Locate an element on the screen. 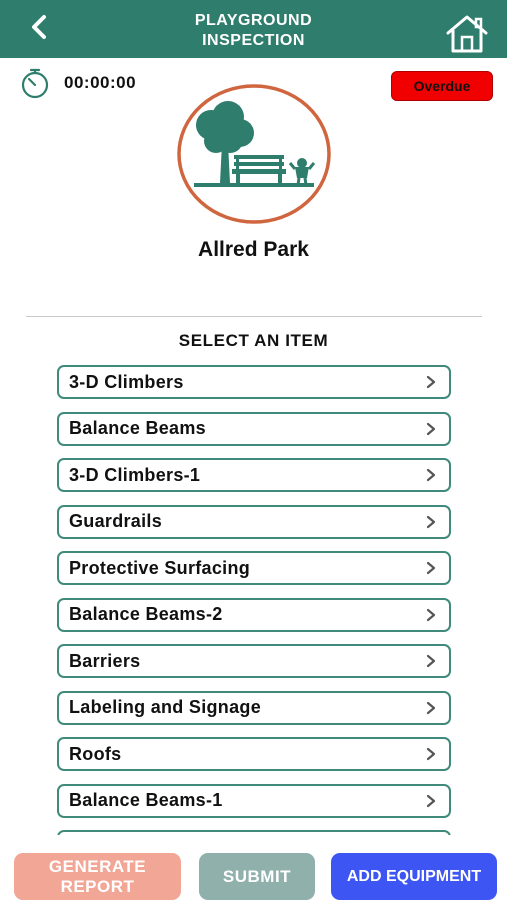 This screenshot has height=900, width=507. generate-report-button: GENERATE REPORT is located at coordinates (97, 876).